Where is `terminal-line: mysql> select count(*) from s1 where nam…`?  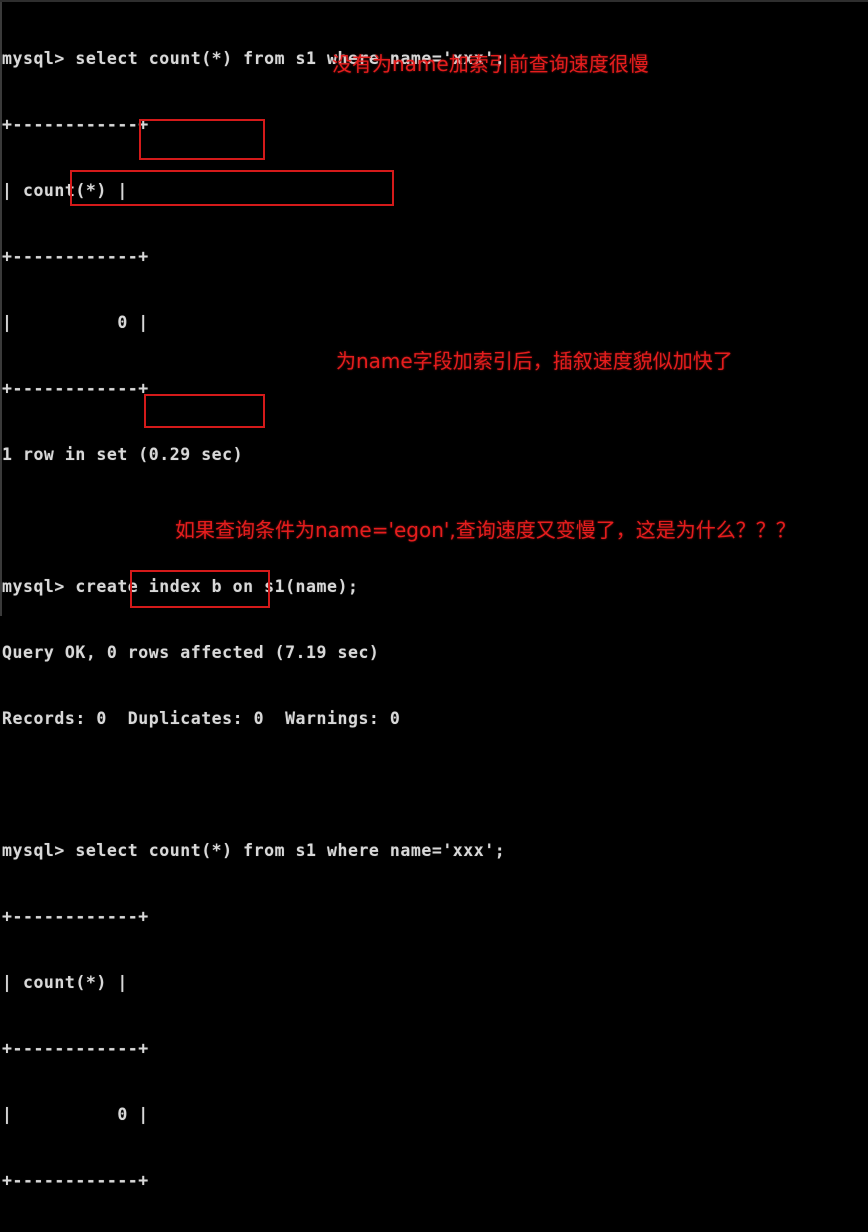
terminal-line: mysql> select count(*) from s1 where nam… is located at coordinates (254, 850).